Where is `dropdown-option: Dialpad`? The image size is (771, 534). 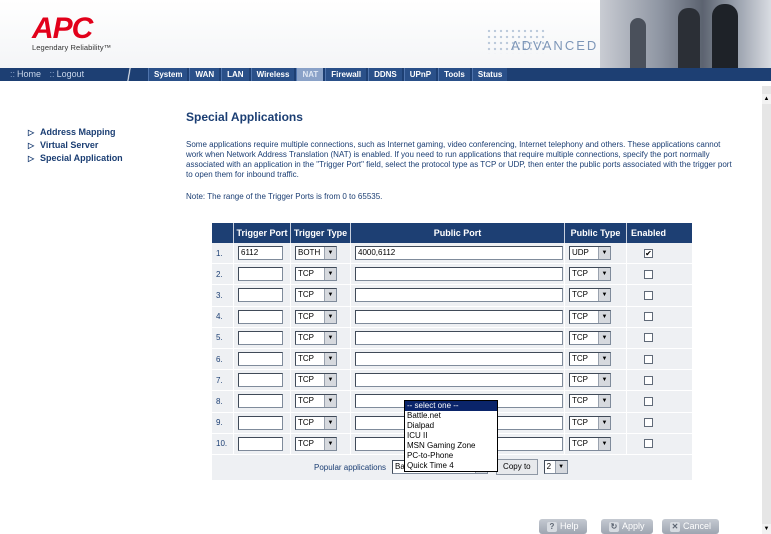
dropdown-option: Dialpad is located at coordinates (451, 426).